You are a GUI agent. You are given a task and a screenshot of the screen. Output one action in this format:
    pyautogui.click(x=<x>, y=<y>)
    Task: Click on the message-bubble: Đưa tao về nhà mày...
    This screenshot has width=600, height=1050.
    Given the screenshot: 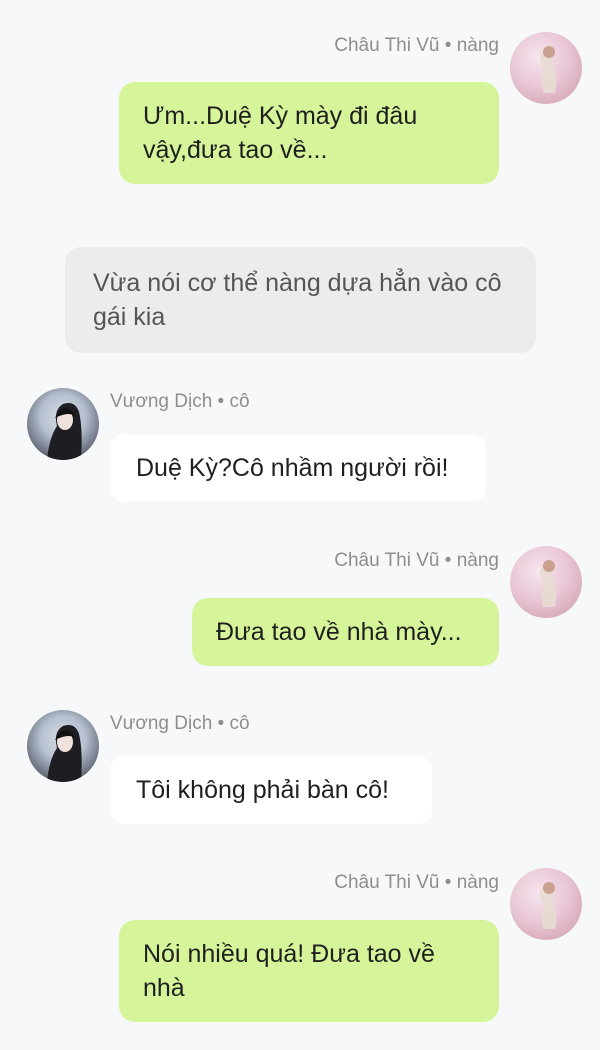 What is the action you would take?
    pyautogui.click(x=345, y=632)
    